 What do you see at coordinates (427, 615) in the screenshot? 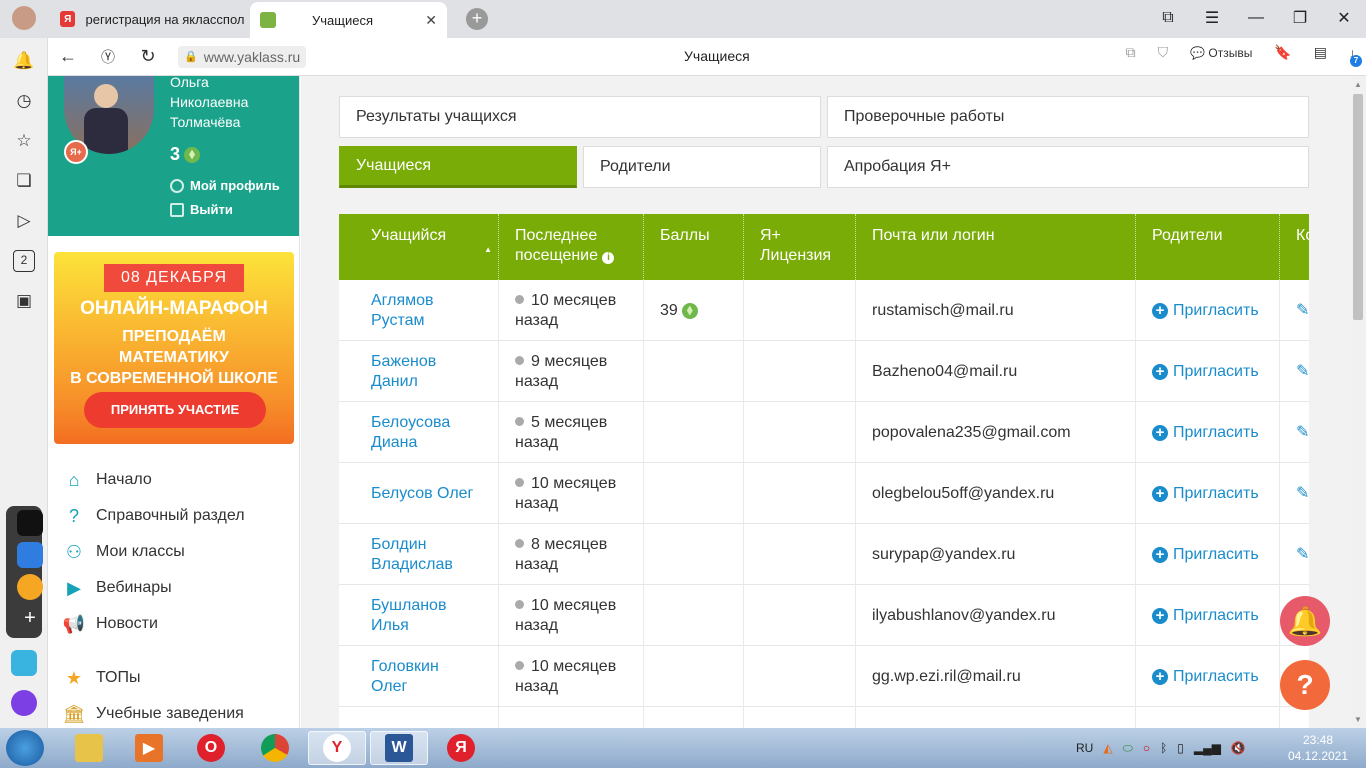
I see `student-name-link: Бушланов Илья` at bounding box center [427, 615].